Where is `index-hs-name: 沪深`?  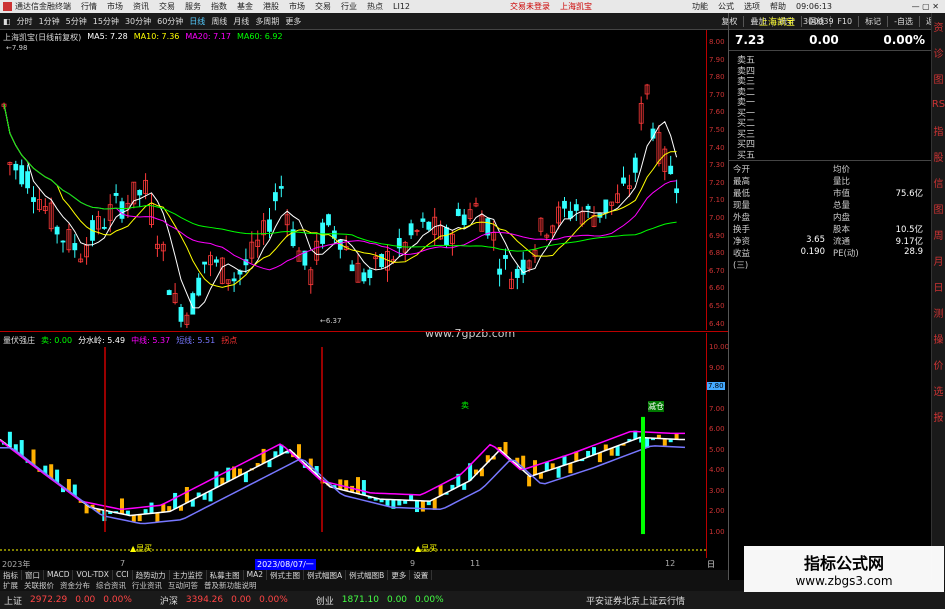
index-hs-name: 沪深 is located at coordinates (169, 600).